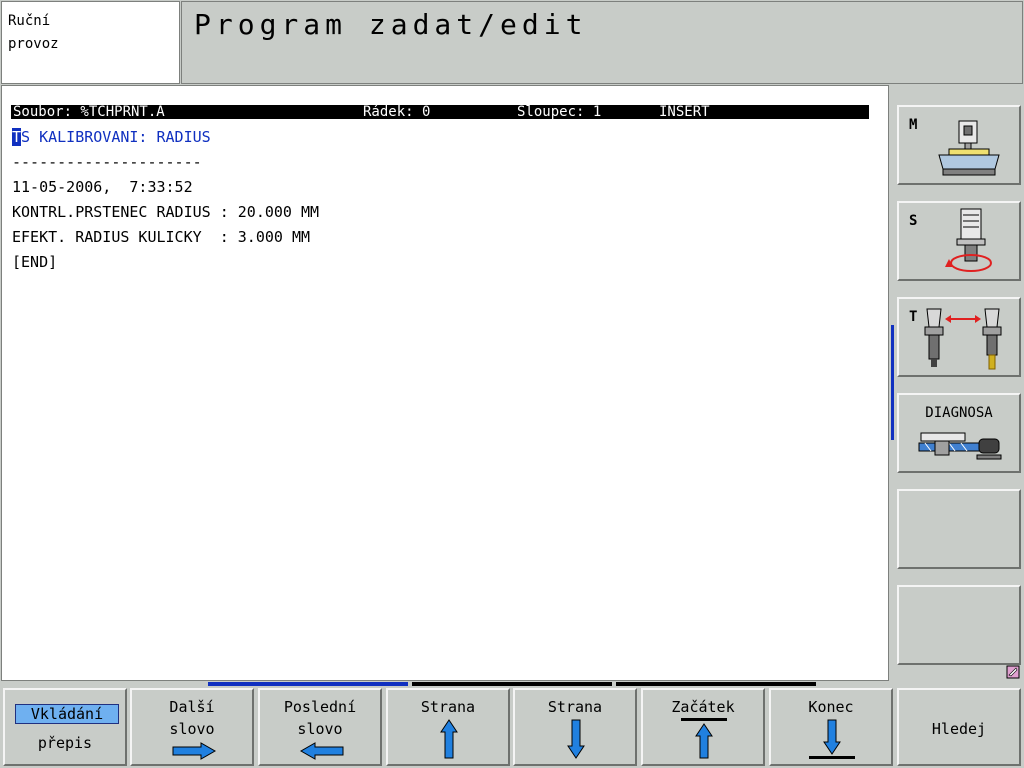  What do you see at coordinates (684, 112) in the screenshot?
I see `status-mode: INSERT` at bounding box center [684, 112].